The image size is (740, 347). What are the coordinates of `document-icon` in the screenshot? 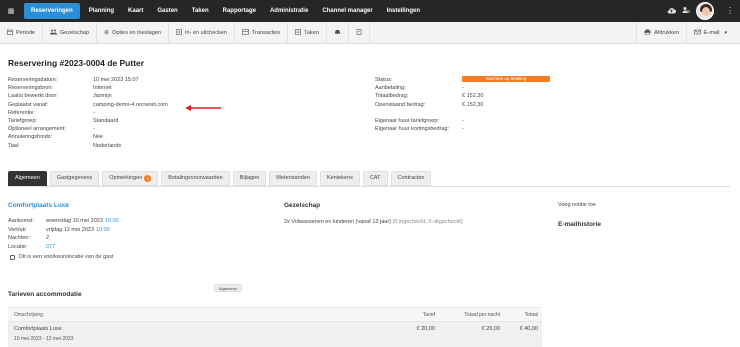 It's located at (359, 32).